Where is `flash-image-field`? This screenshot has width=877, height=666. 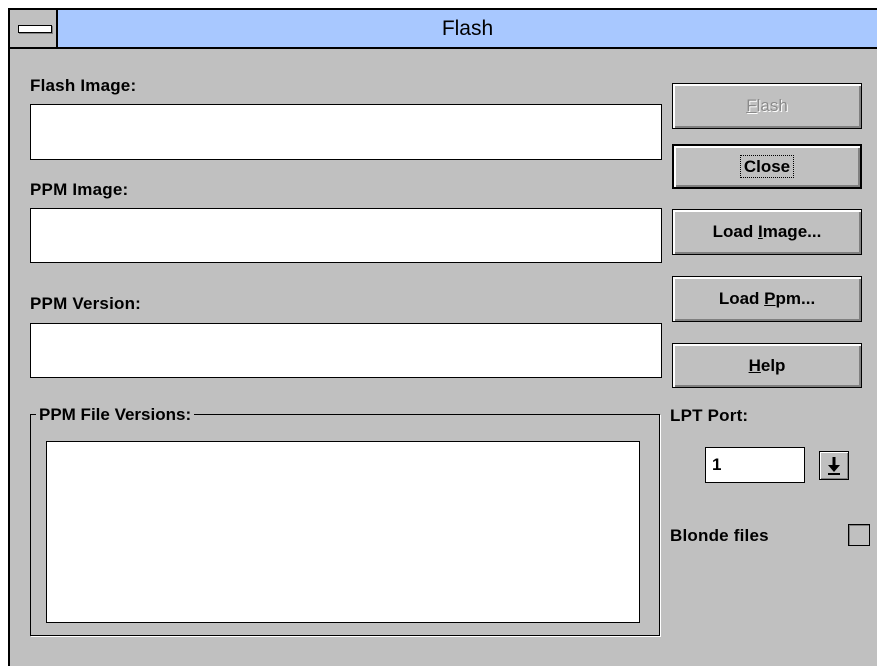
flash-image-field is located at coordinates (346, 132).